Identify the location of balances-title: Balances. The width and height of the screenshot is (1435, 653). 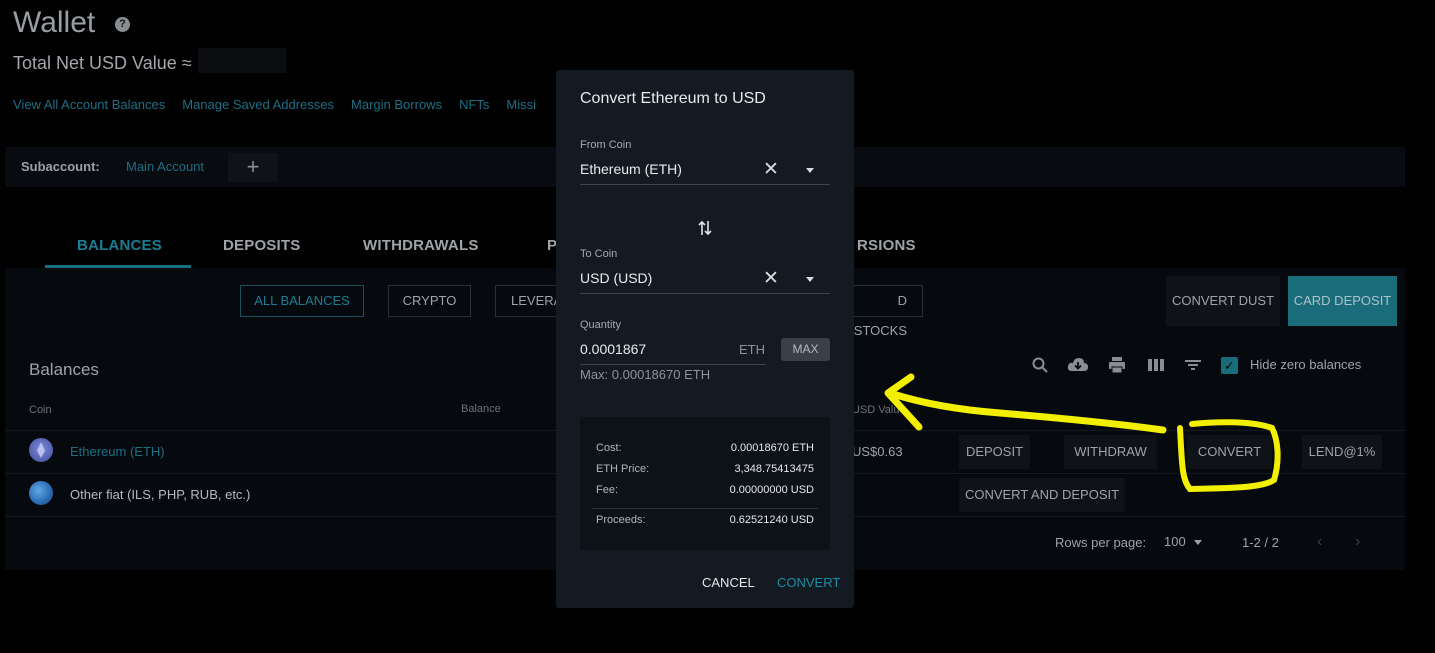
(64, 369).